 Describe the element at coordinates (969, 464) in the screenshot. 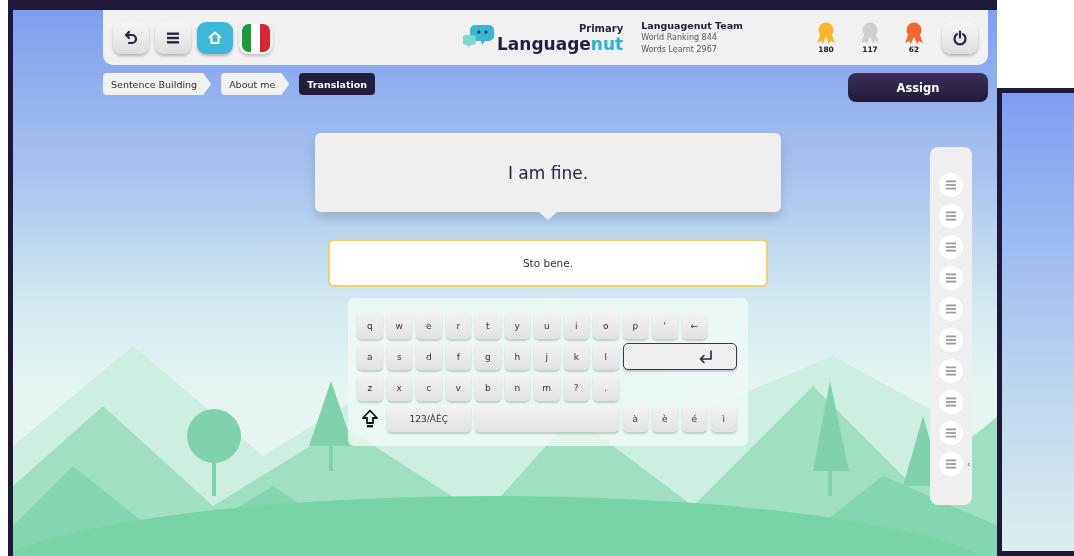

I see `collapse-handle: ‹` at that location.